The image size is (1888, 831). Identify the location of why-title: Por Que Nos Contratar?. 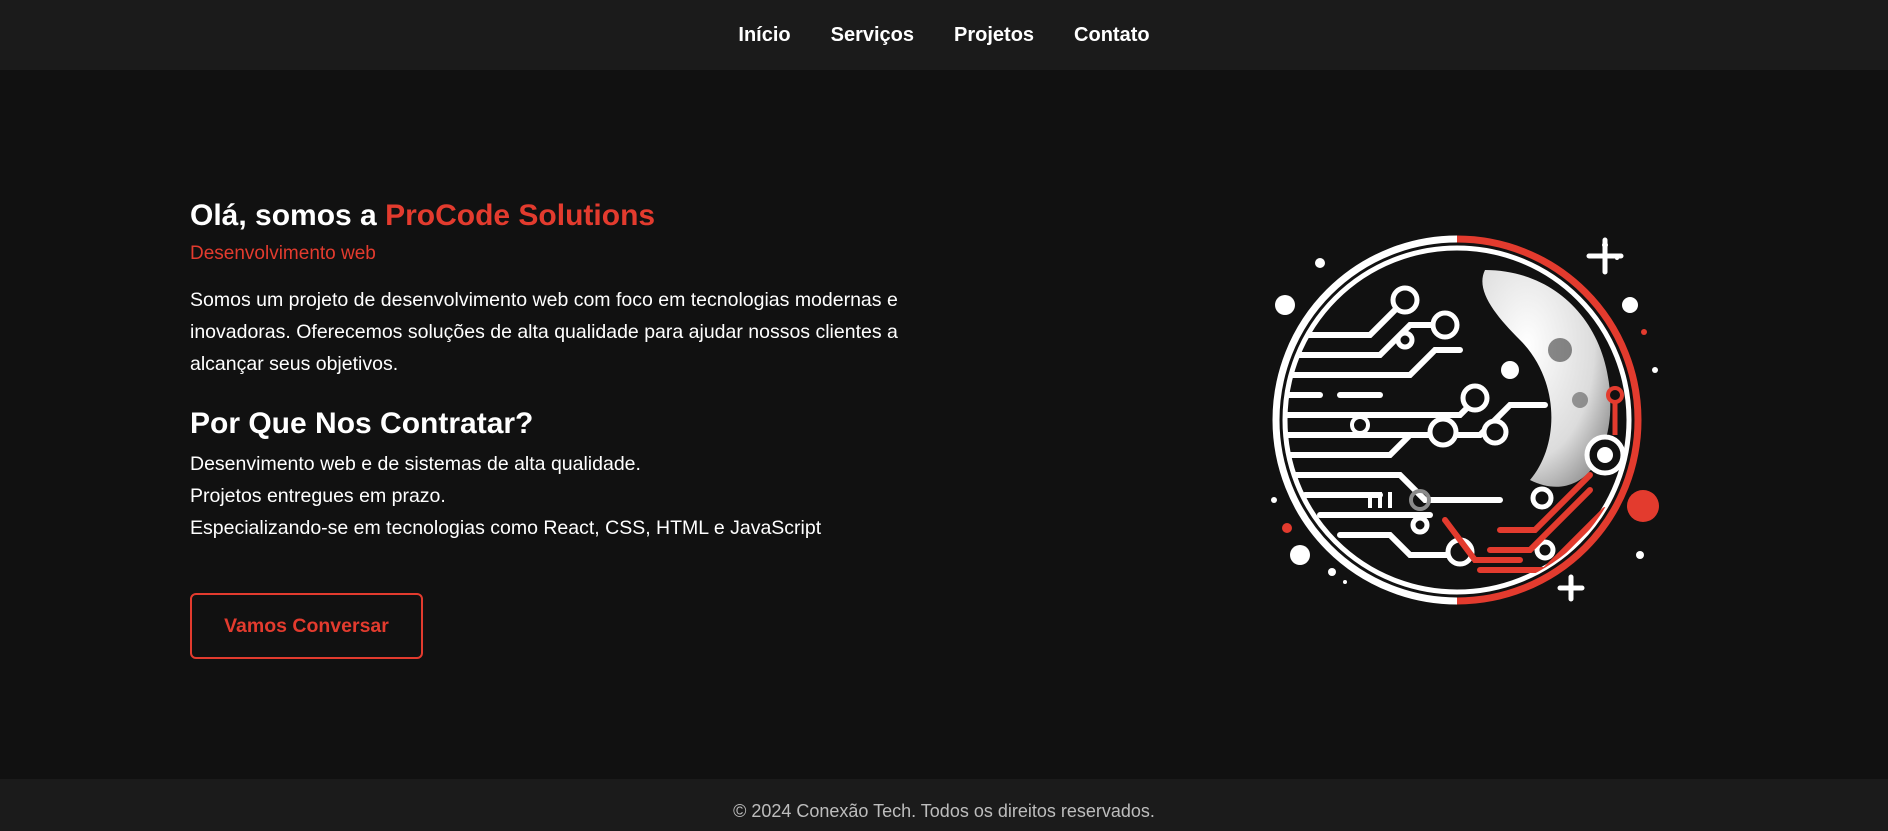
(362, 423).